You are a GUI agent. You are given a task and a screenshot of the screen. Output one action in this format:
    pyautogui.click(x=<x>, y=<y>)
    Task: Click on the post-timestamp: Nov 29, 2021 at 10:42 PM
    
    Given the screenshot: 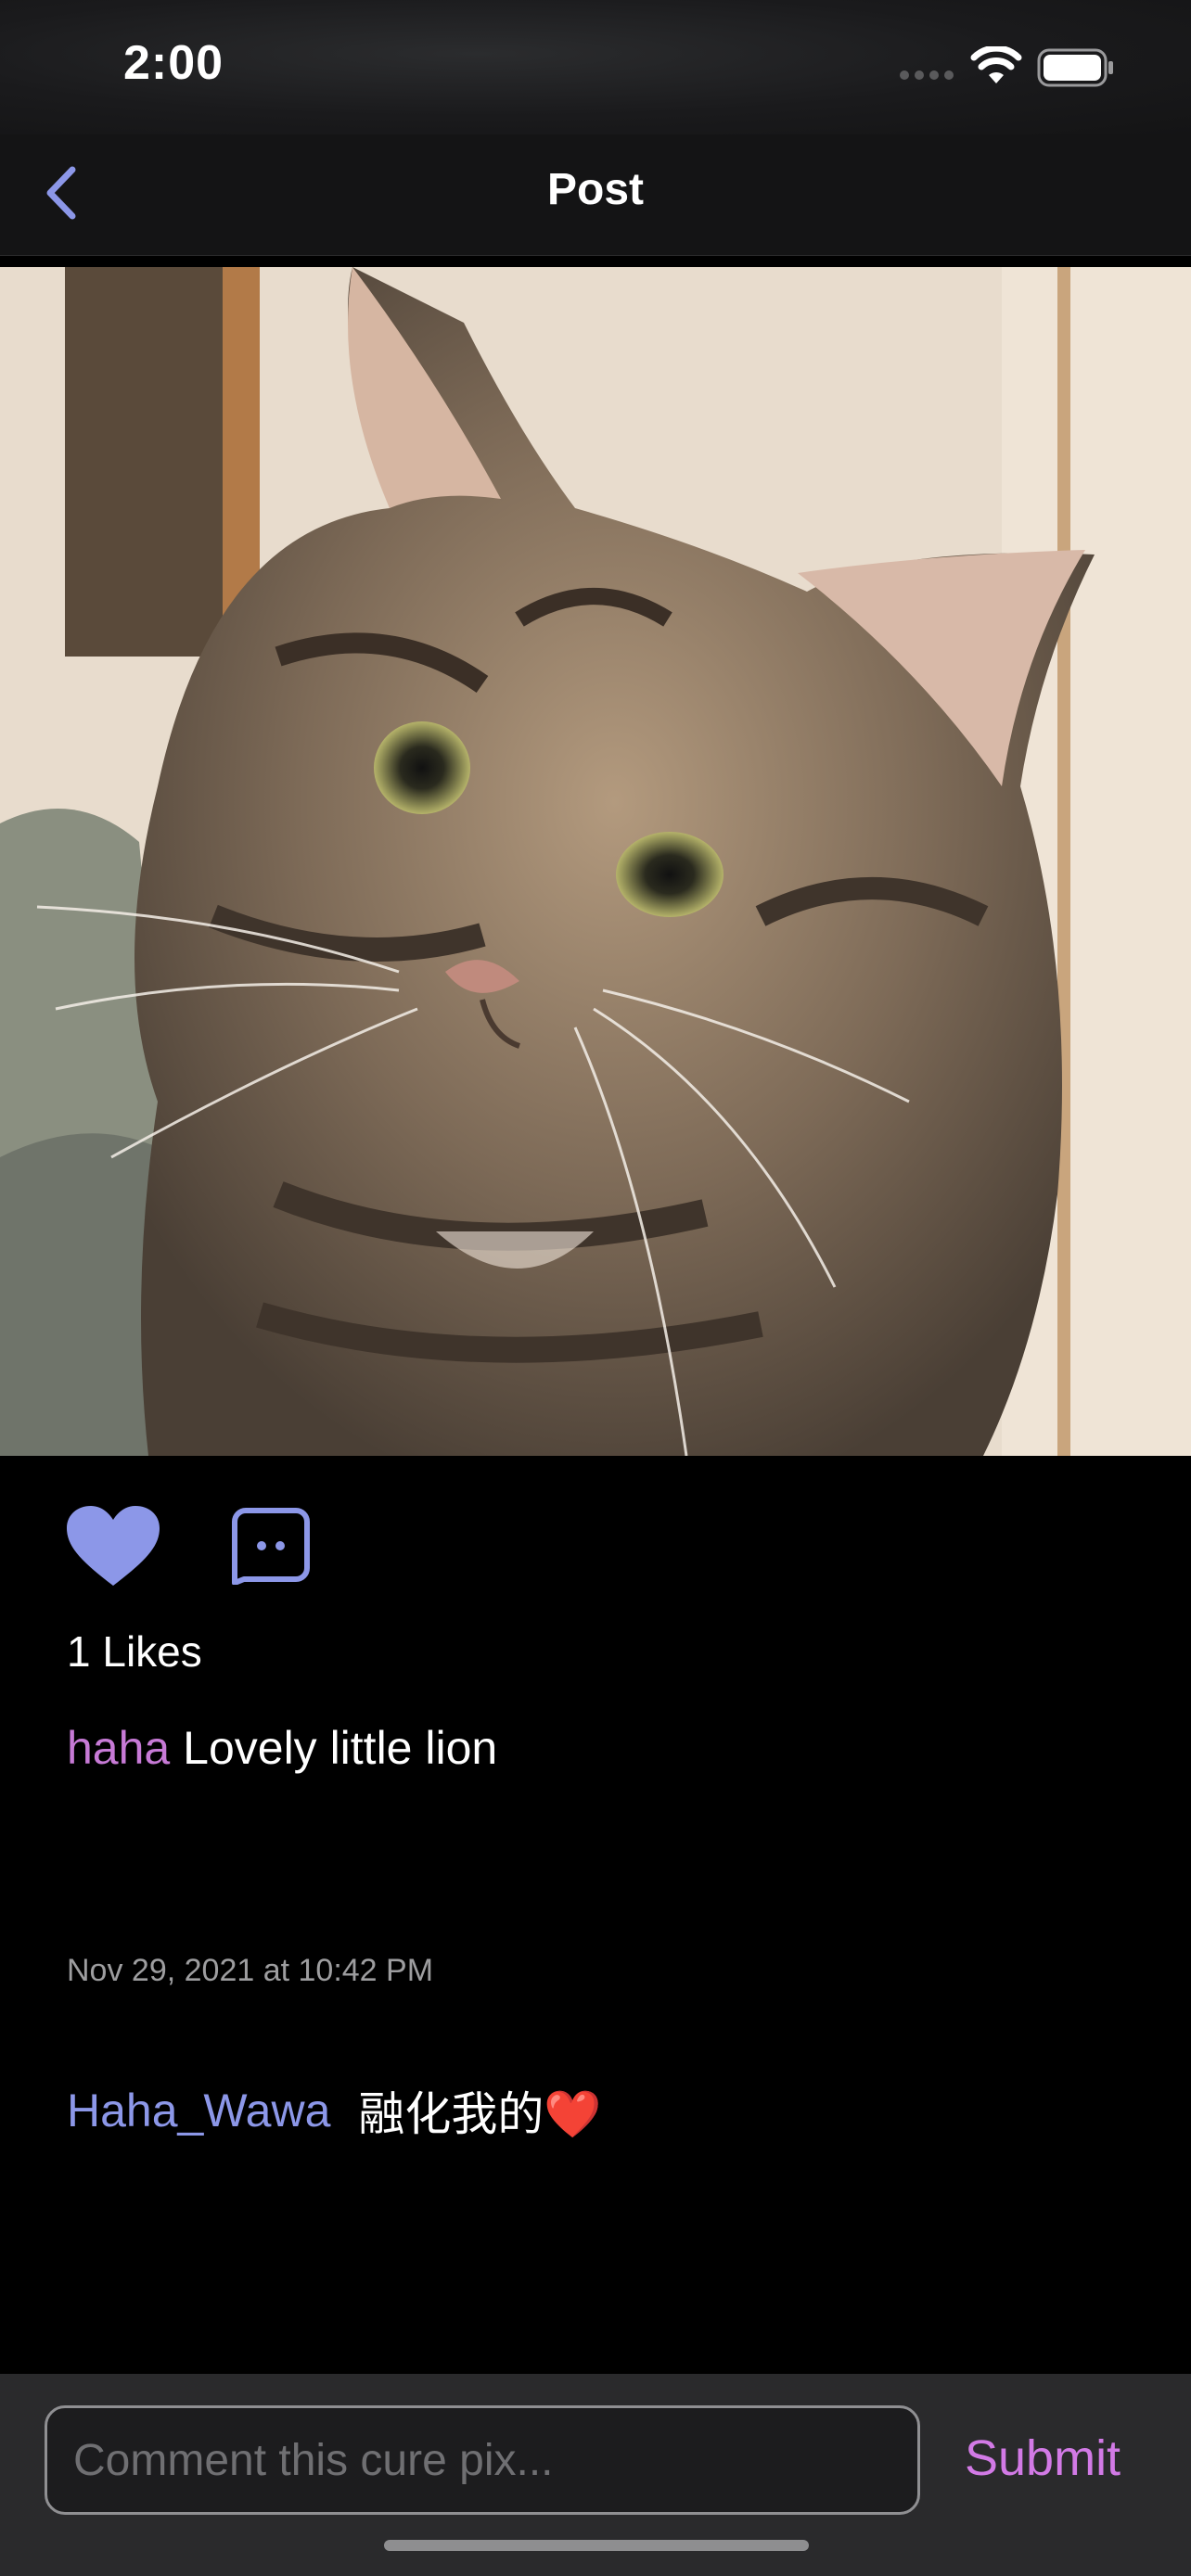 What is the action you would take?
    pyautogui.click(x=250, y=1970)
    